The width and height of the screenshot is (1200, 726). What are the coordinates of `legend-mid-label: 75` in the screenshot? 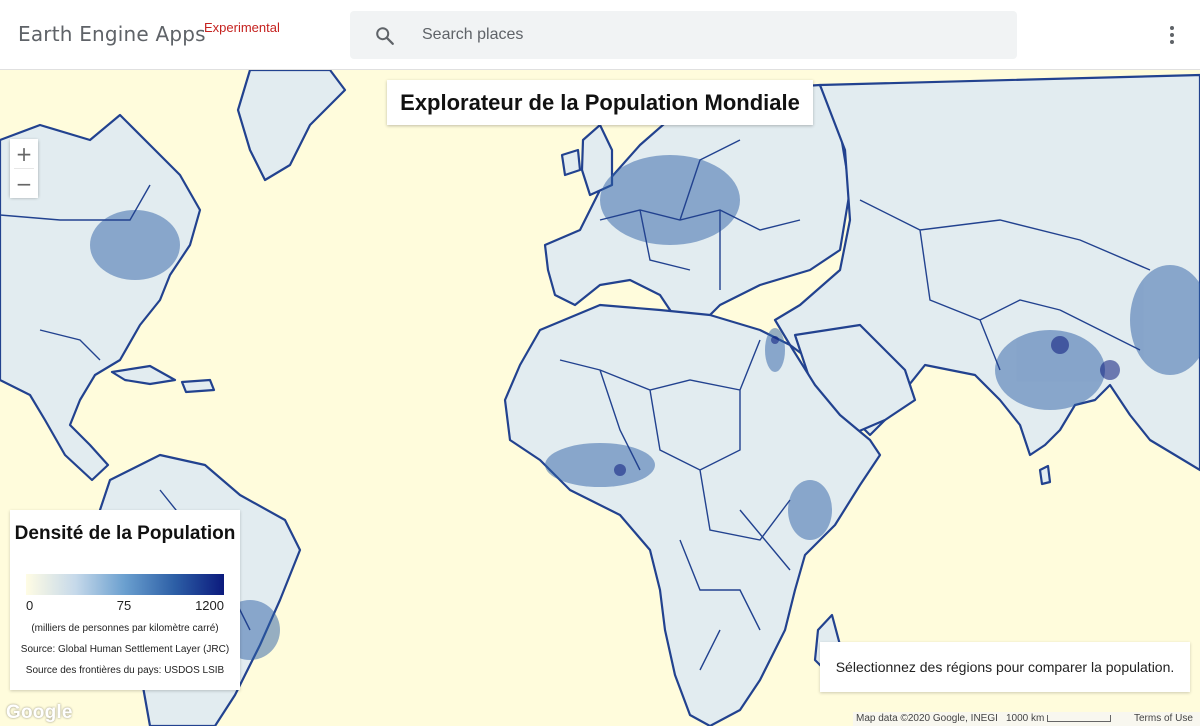 It's located at (124, 605).